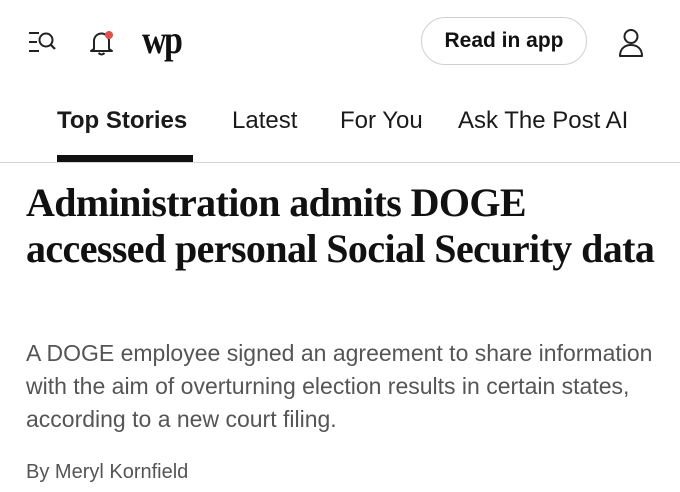  Describe the element at coordinates (121, 472) in the screenshot. I see `author-name: Meryl Kornfield` at that location.